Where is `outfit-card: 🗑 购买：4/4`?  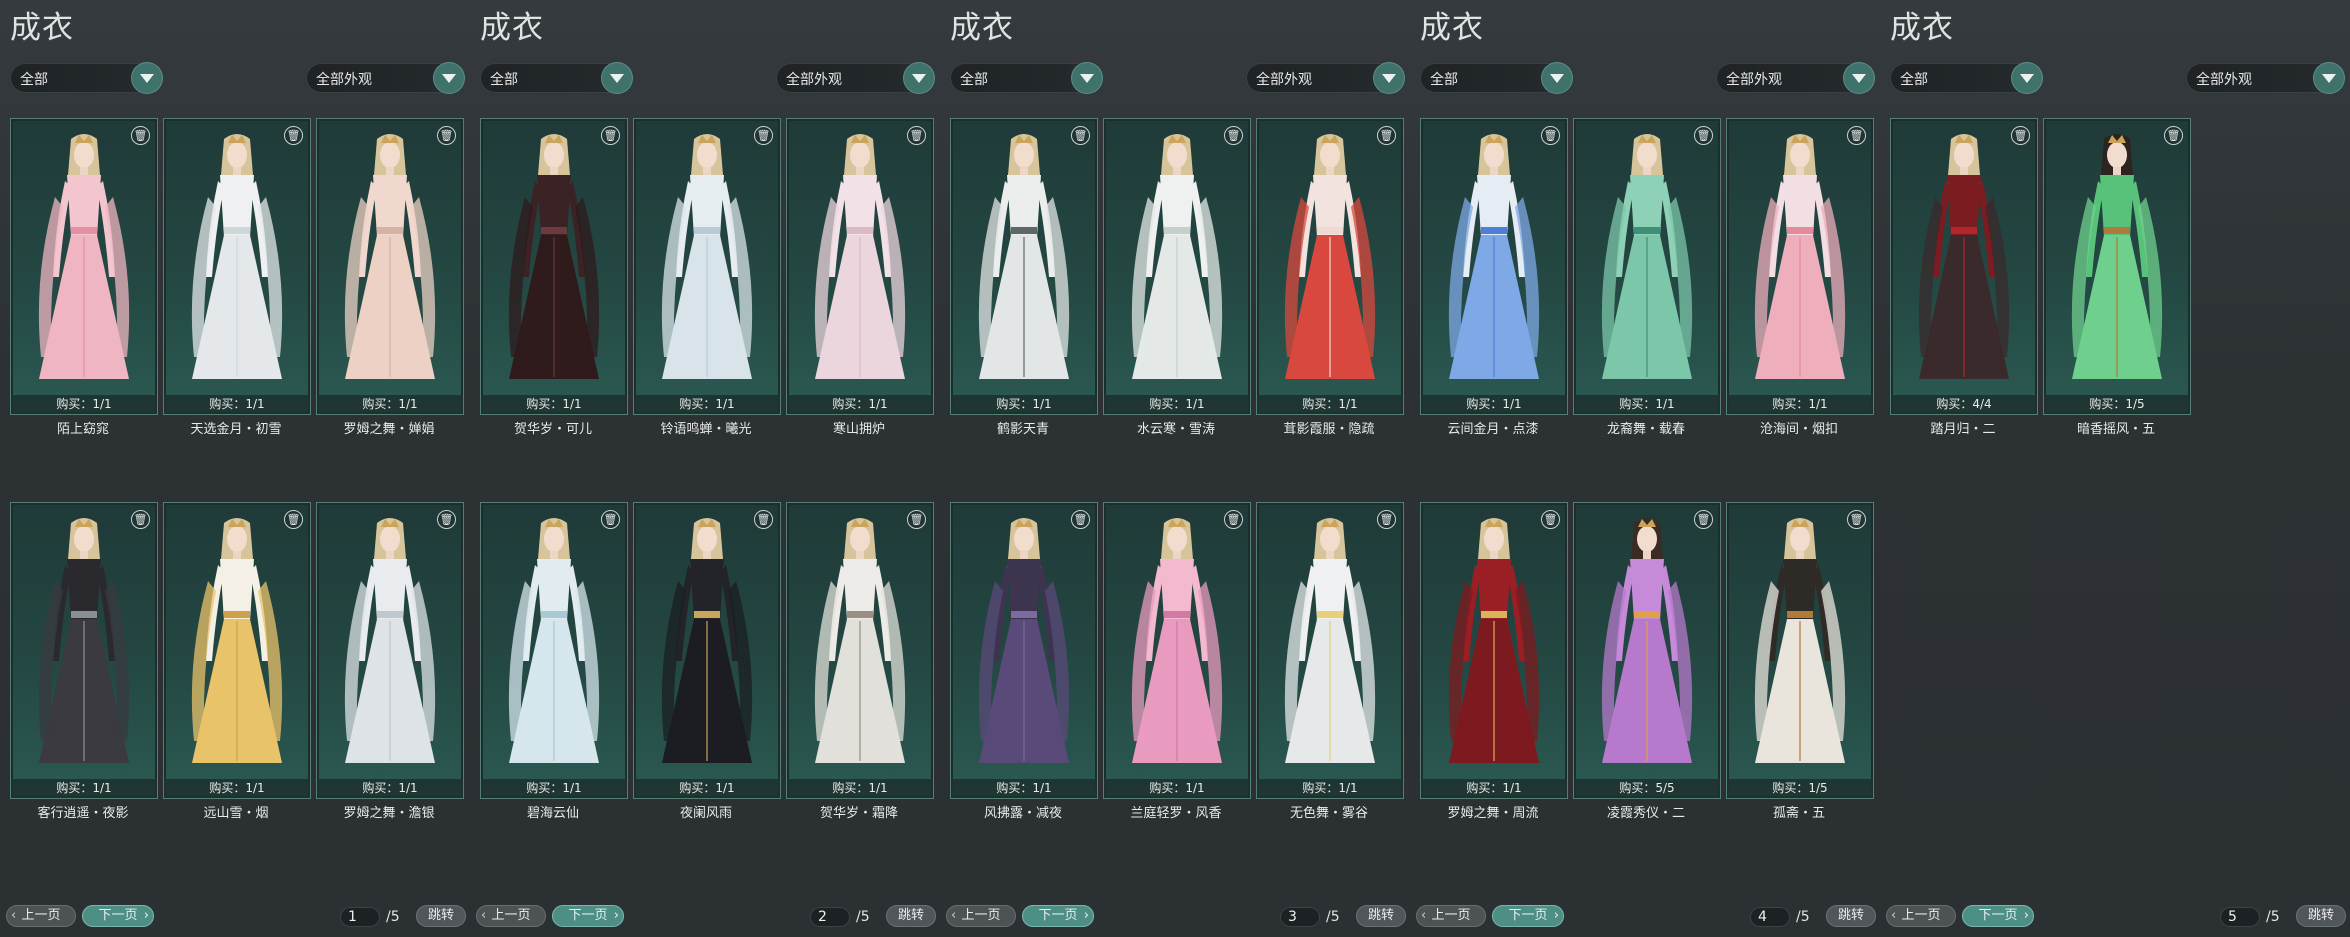
outfit-card: 🗑 购买：4/4 is located at coordinates (1964, 266).